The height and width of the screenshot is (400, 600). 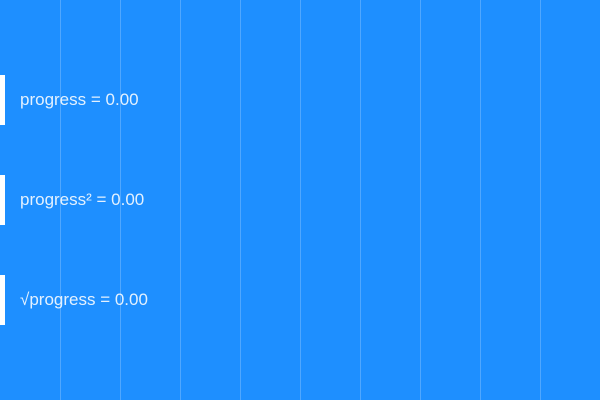 I want to click on progress-row-sqrt: √progress = 0.00, so click(x=300, y=300).